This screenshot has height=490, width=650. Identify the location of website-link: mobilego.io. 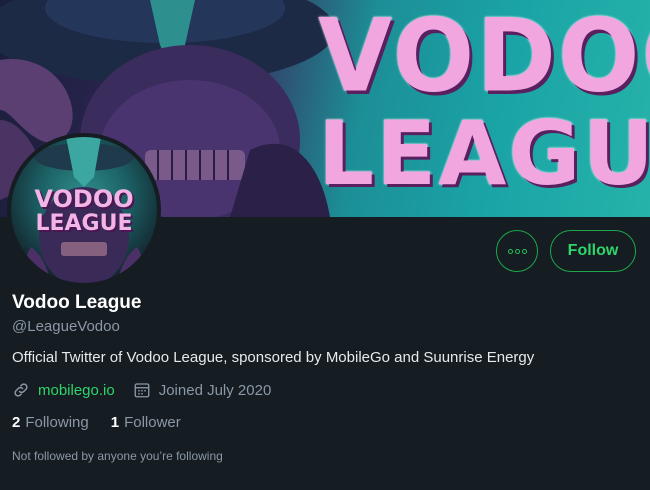
(76, 390).